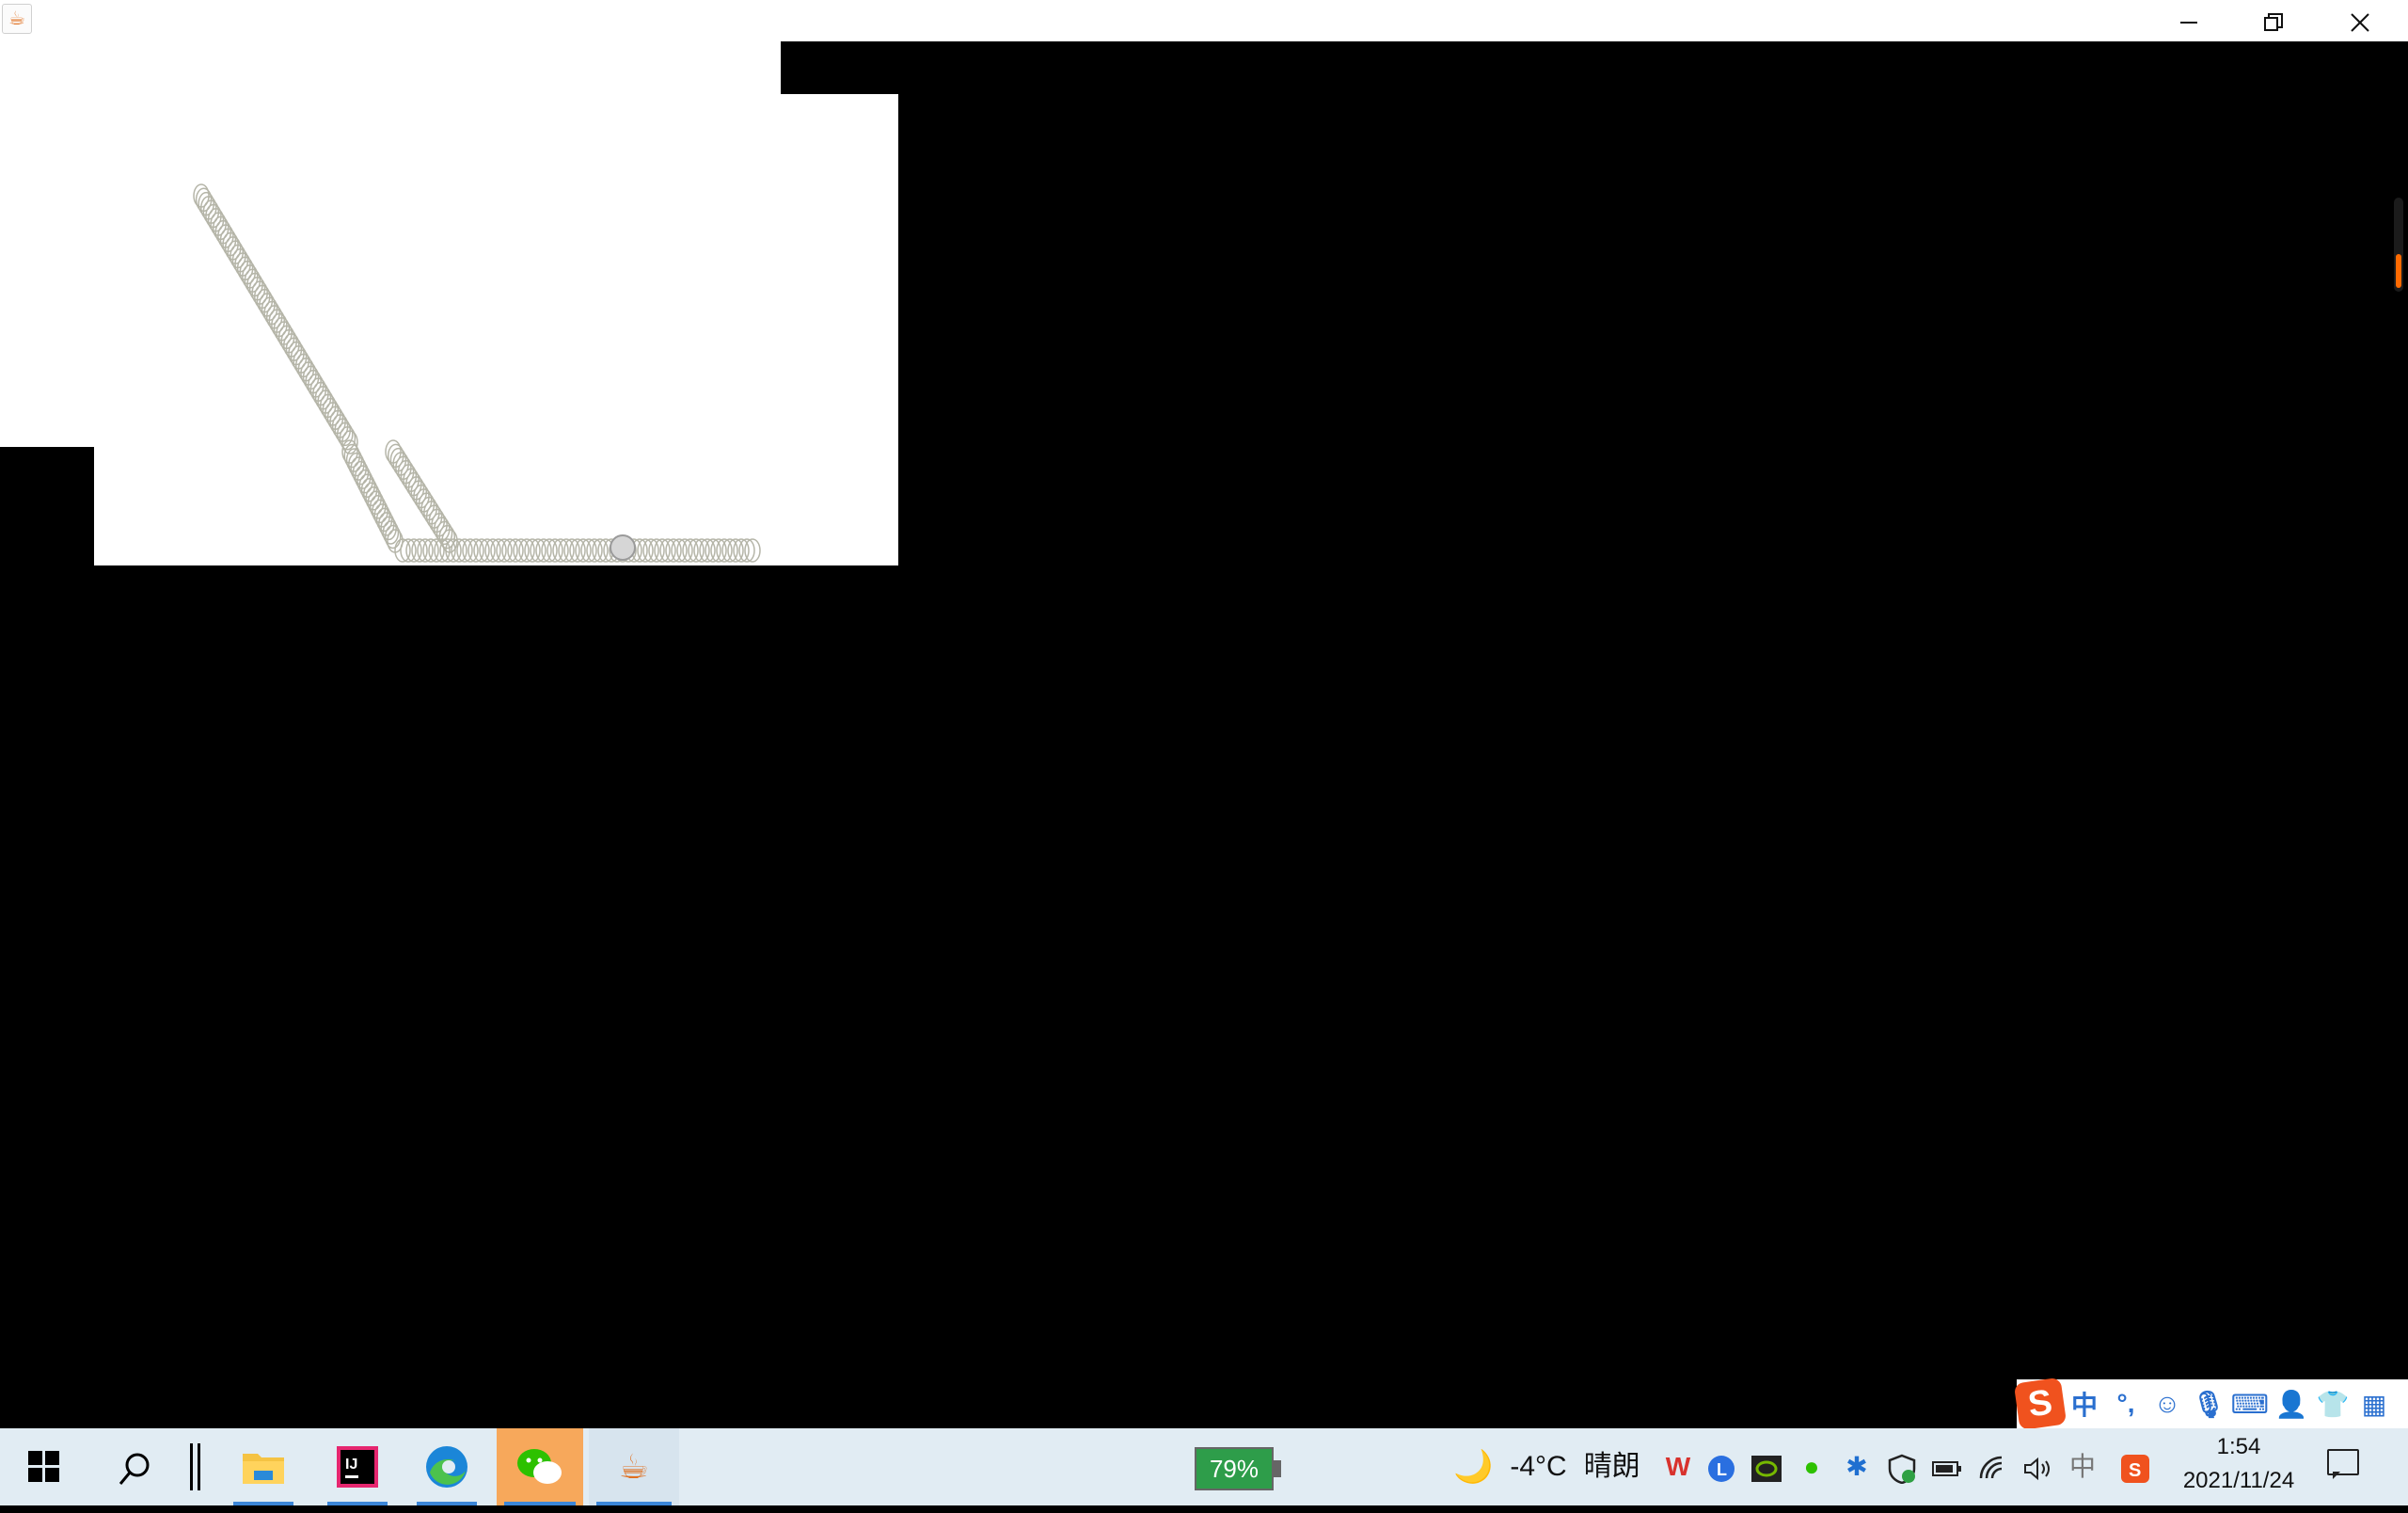 The image size is (2408, 1513). I want to click on sogou-tray-icon: S, so click(2136, 1466).